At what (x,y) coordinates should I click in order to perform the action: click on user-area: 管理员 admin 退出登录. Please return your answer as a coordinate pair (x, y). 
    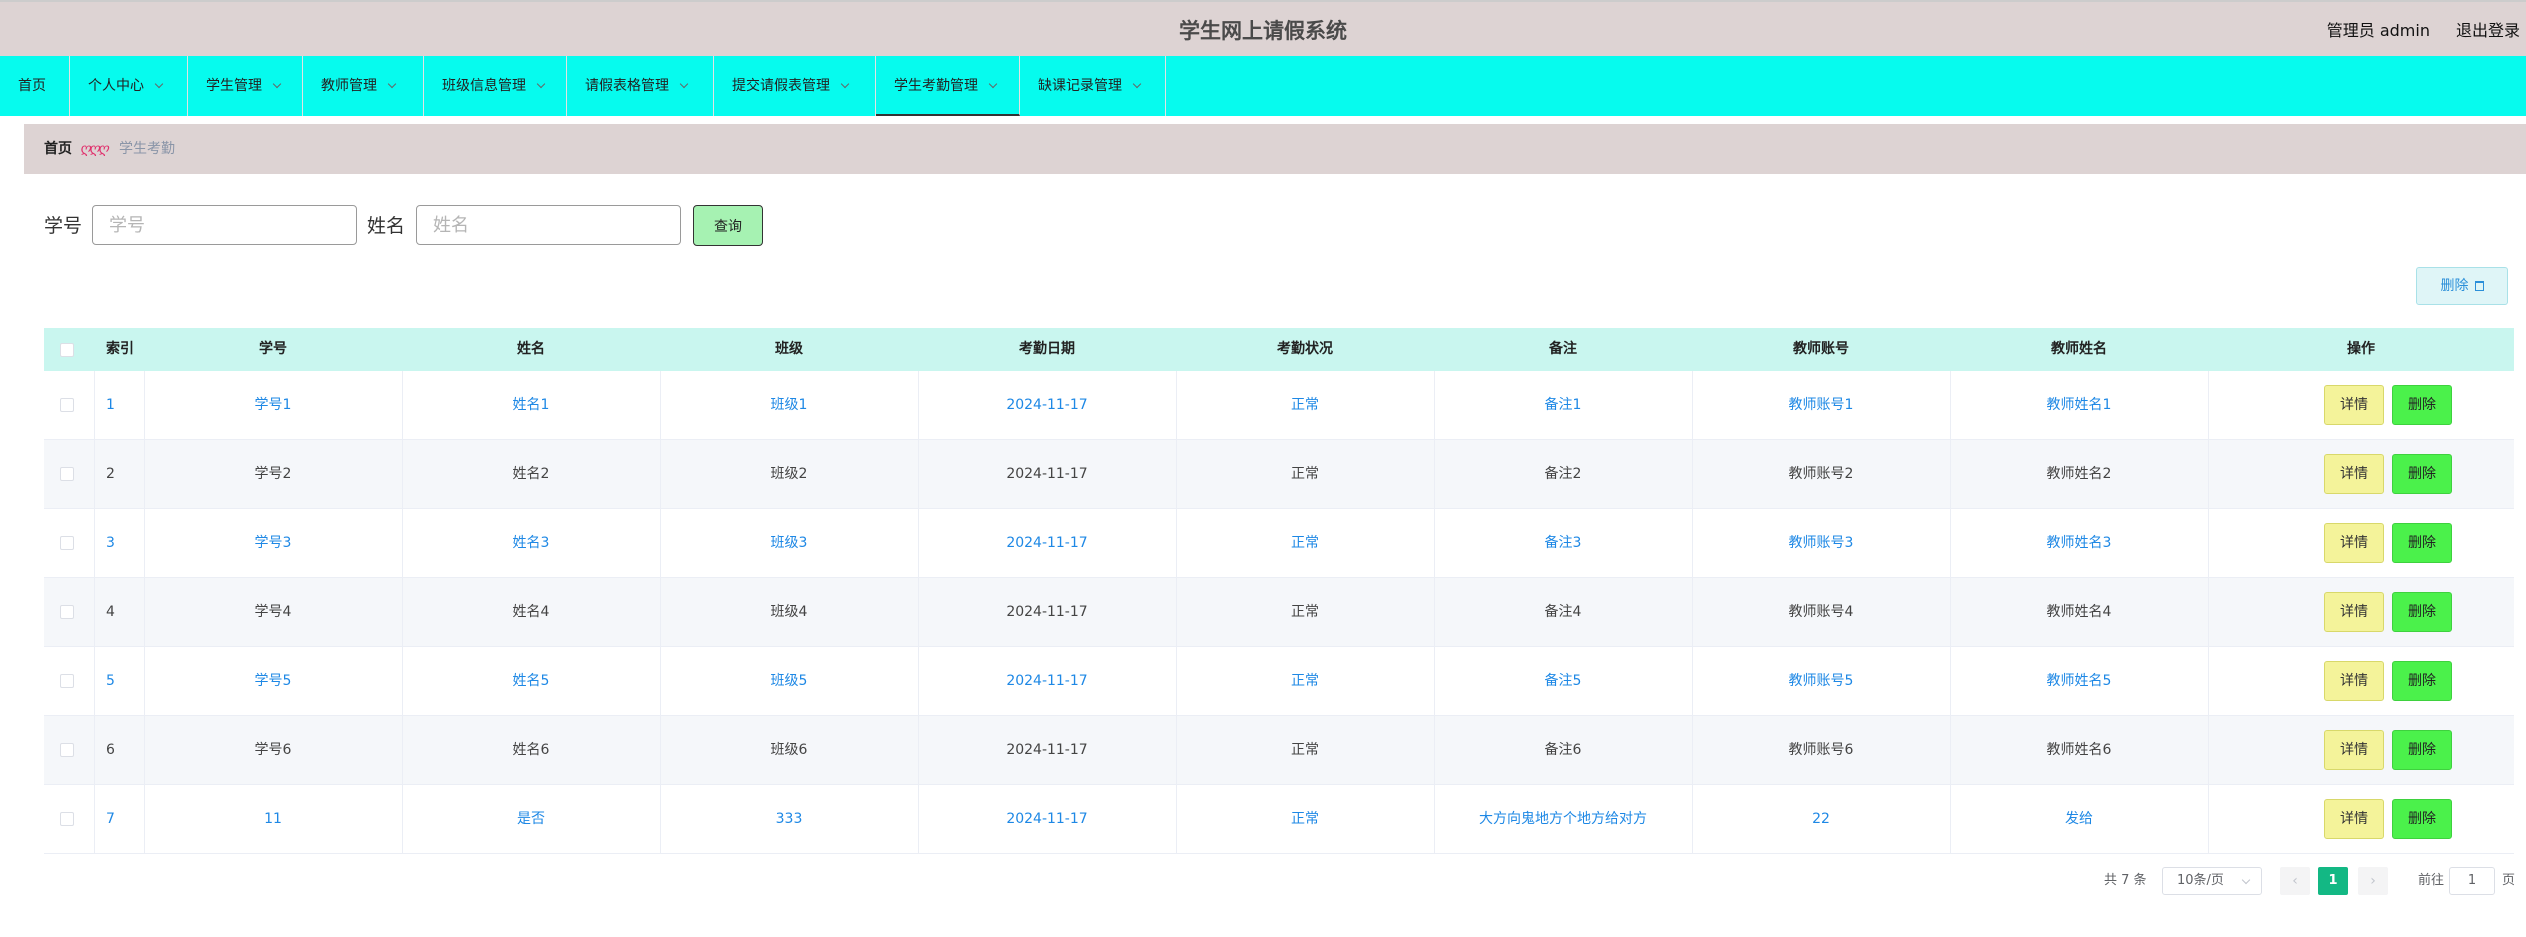
    Looking at the image, I should click on (2426, 31).